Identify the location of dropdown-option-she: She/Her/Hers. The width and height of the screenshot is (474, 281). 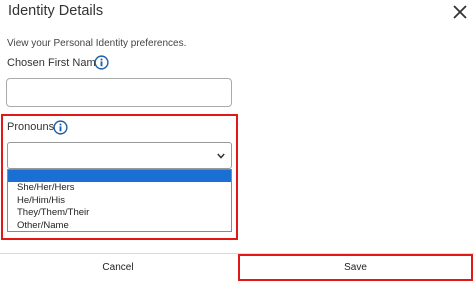
(119, 188).